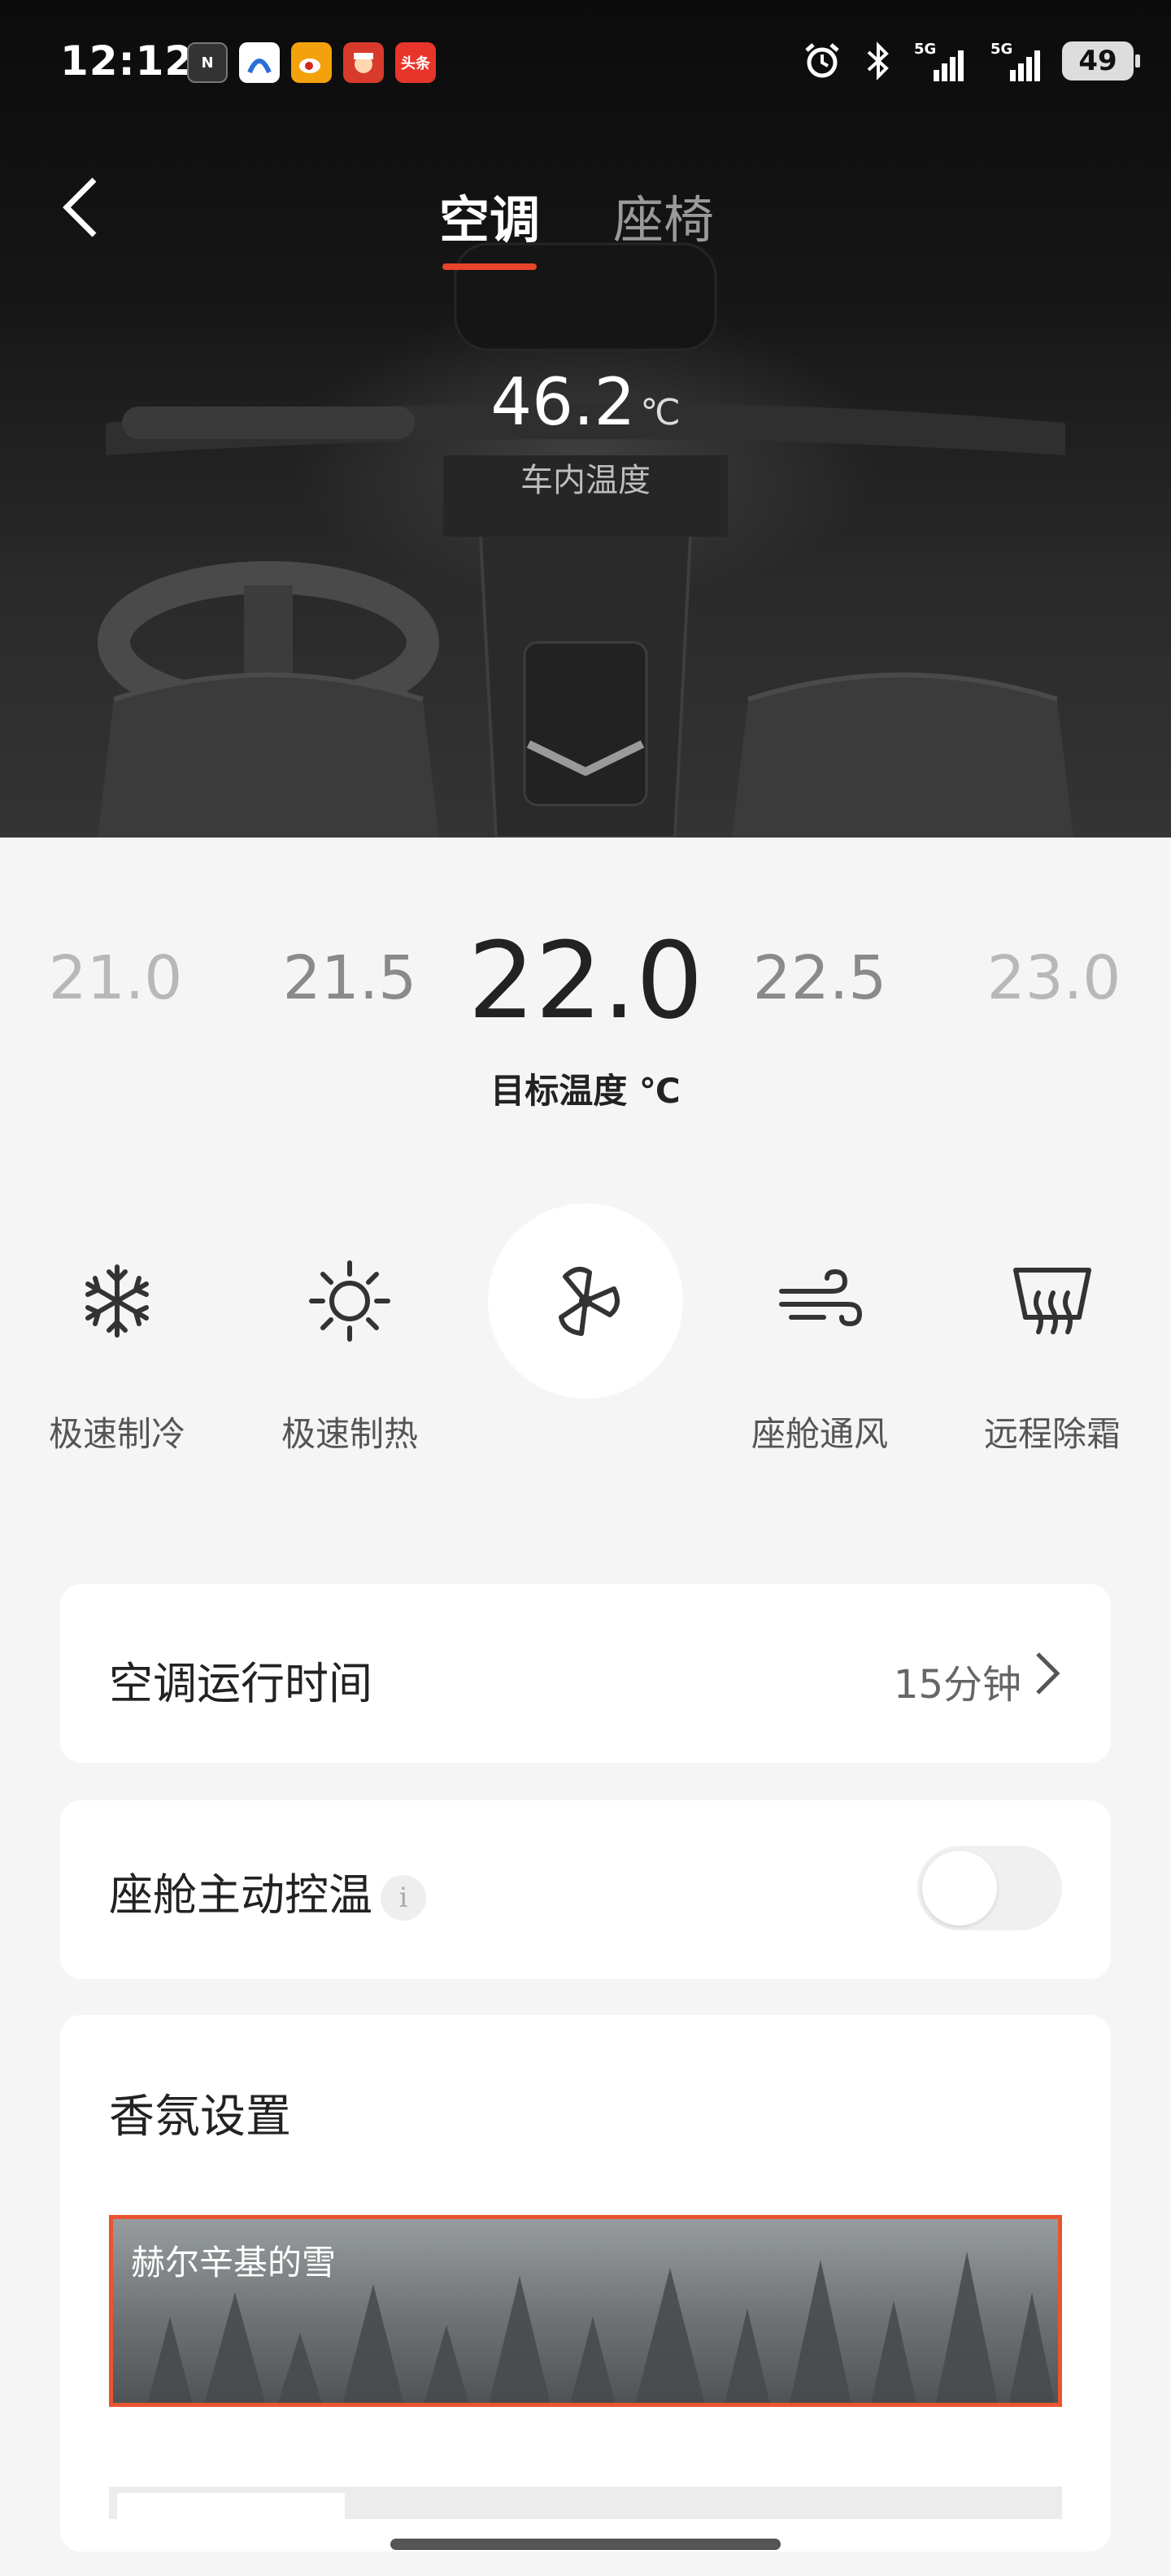 The height and width of the screenshot is (2576, 1171). Describe the element at coordinates (117, 1434) in the screenshot. I see `mode-label: 极速制冷` at that location.